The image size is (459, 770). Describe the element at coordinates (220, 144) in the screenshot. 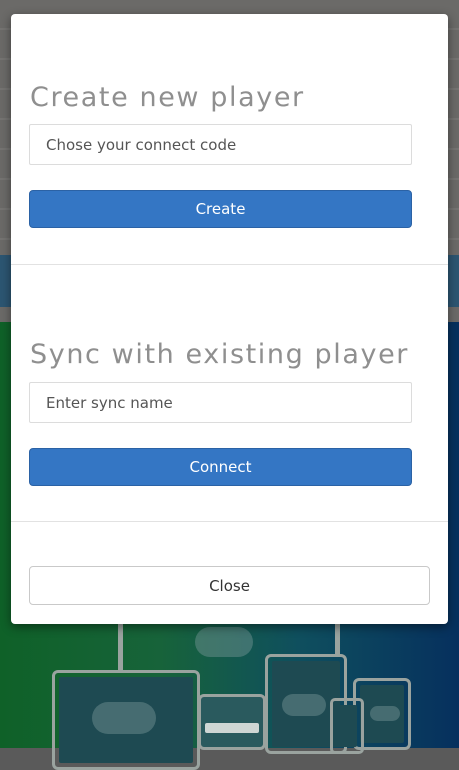

I see `connect-code-input` at that location.